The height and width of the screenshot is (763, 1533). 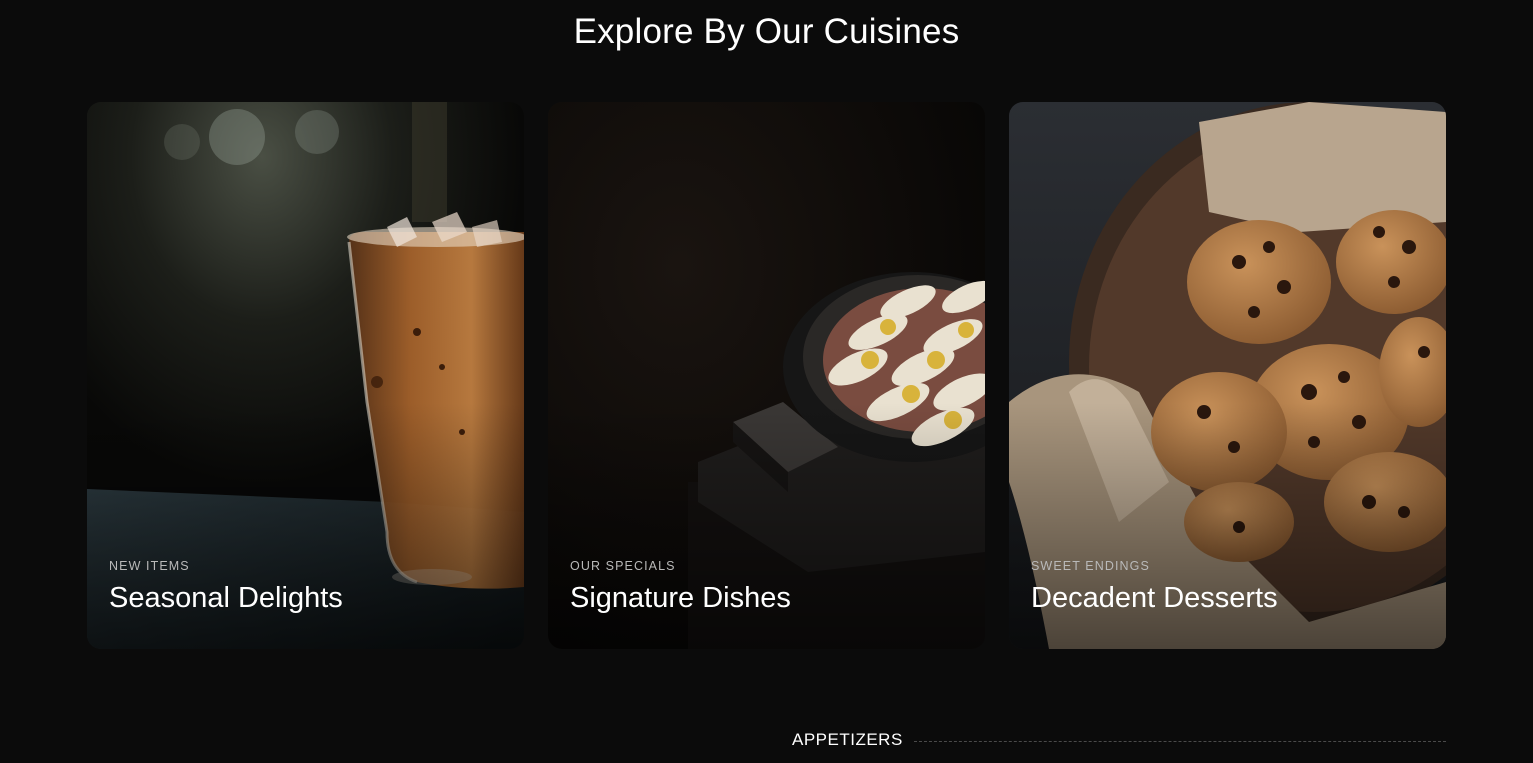 What do you see at coordinates (149, 566) in the screenshot?
I see `card-eyebrow: NEW ITEMS` at bounding box center [149, 566].